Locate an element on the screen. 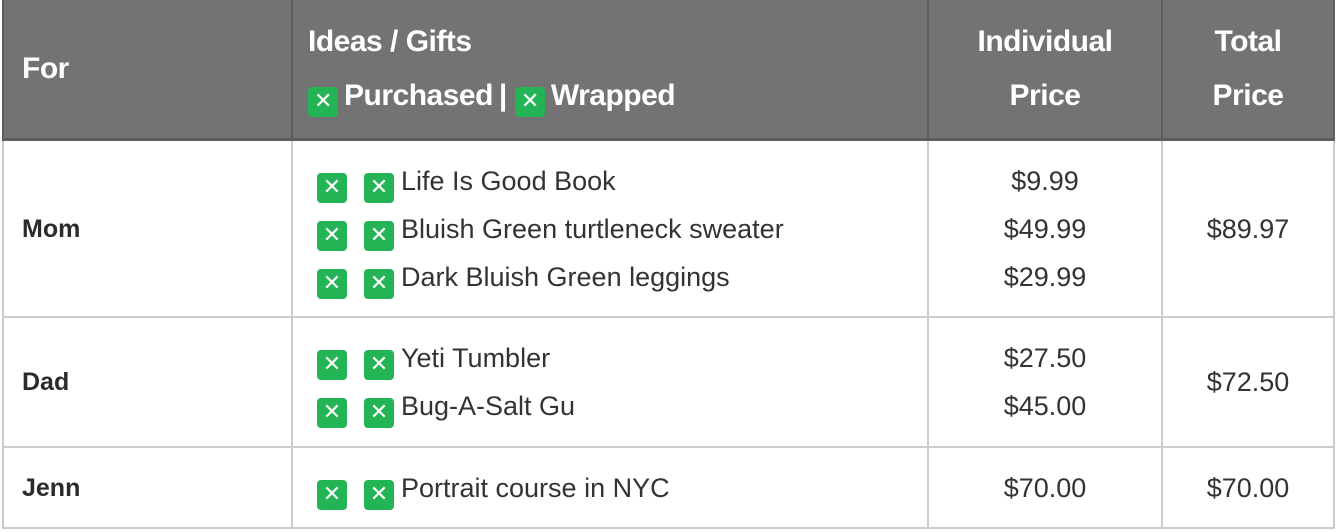  header-total-price: Total Price is located at coordinates (1248, 70).